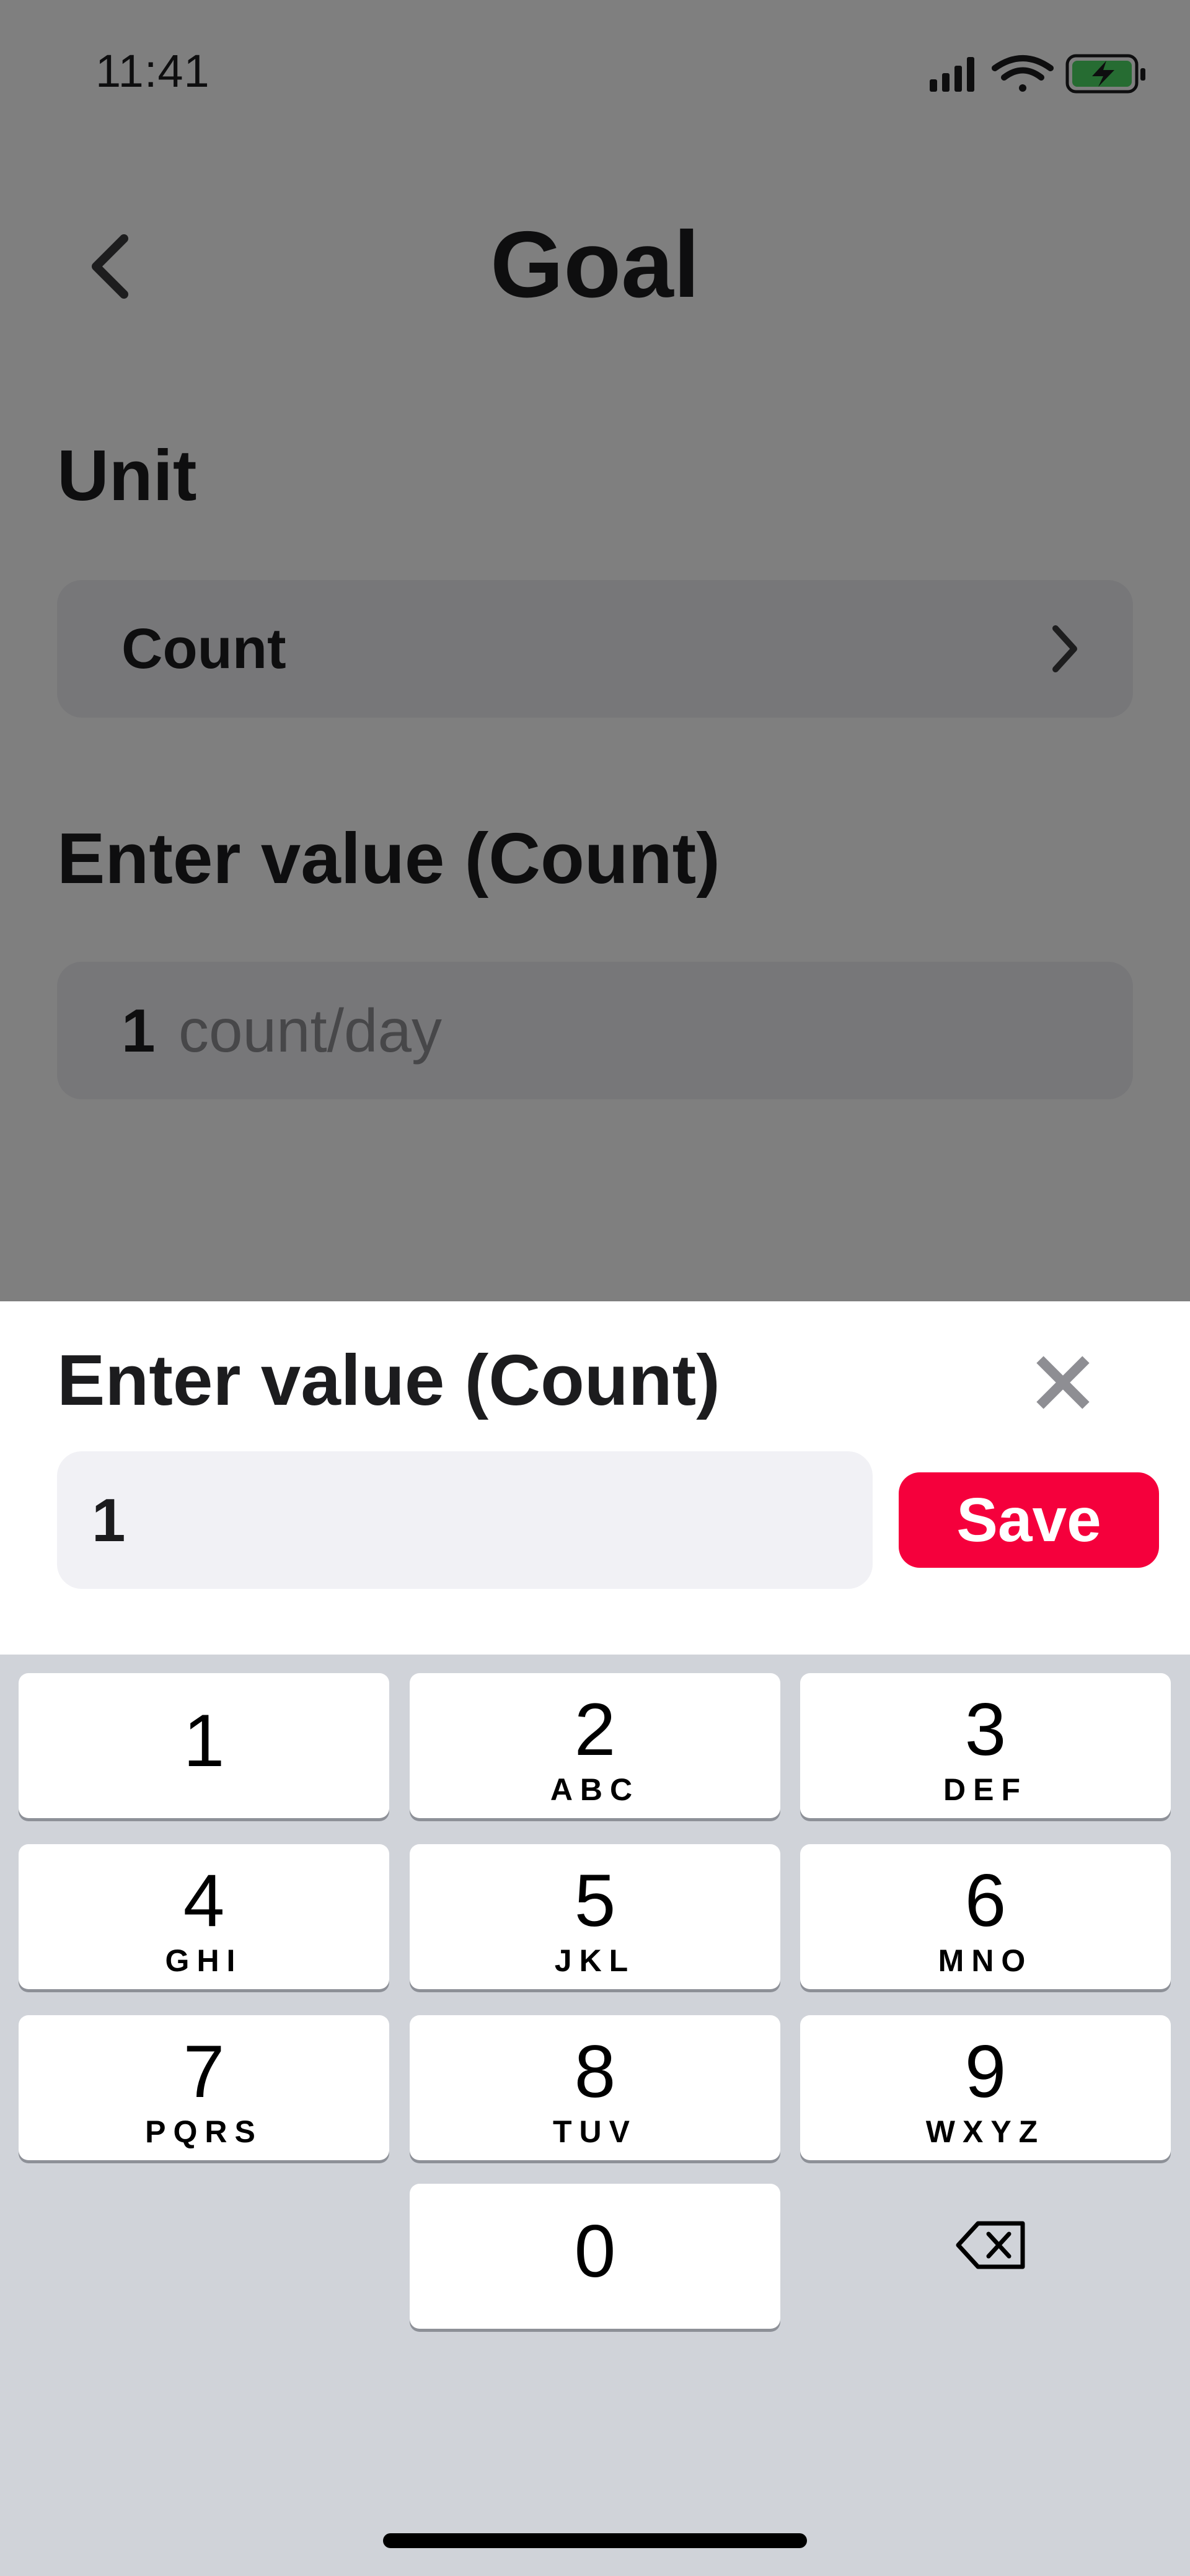 The image size is (1190, 2576). I want to click on key-letters: WXYZ, so click(985, 2131).